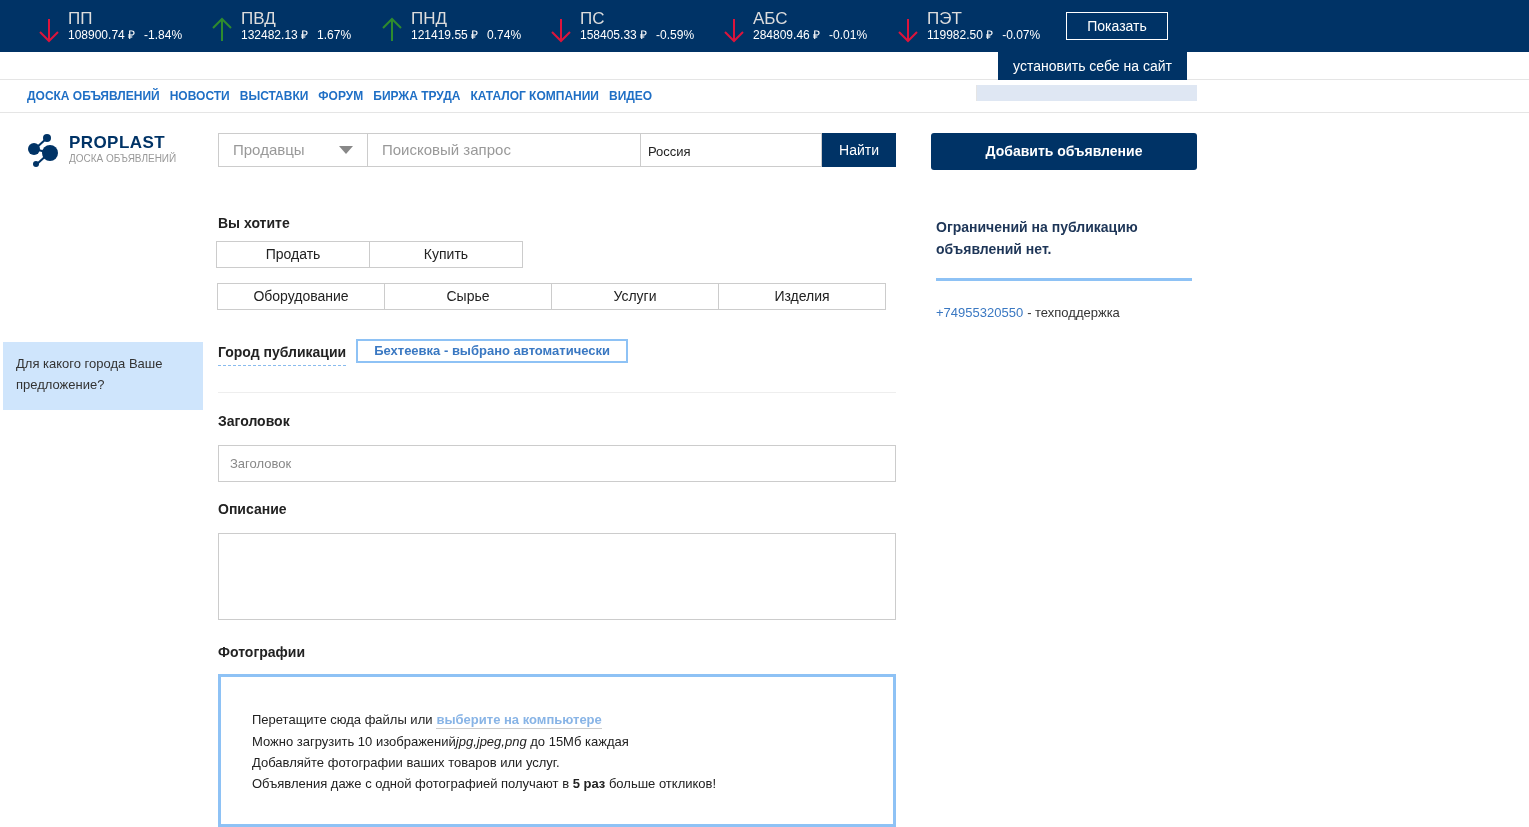 This screenshot has height=827, width=1529. I want to click on nav-link: БИРЖА ТРУДА, so click(417, 96).